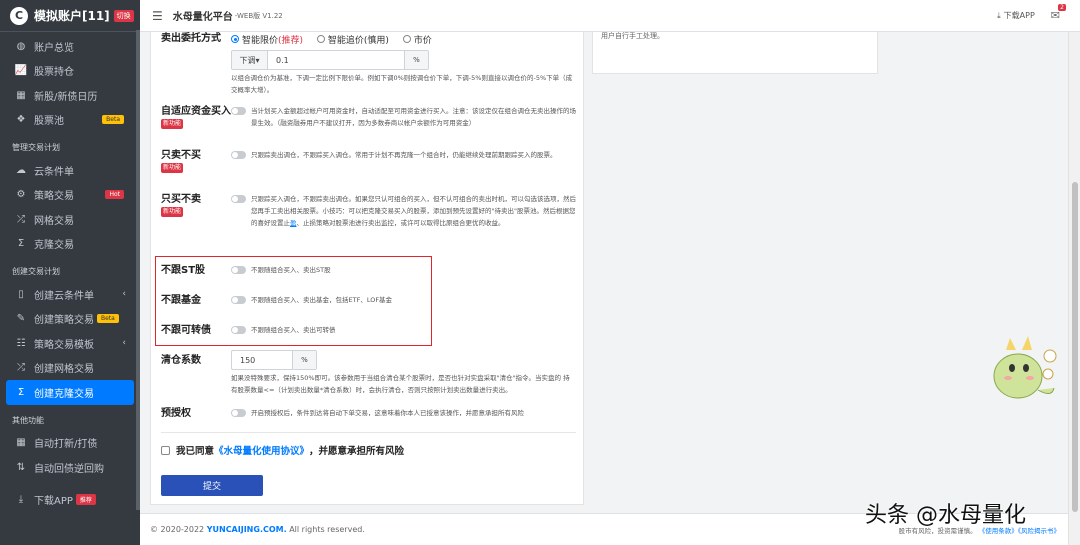 The height and width of the screenshot is (545, 1080). I want to click on agree-checkbox-row: 我已同意 《水母量化使用协议》 ，并愿意承担所有风险, so click(282, 450).